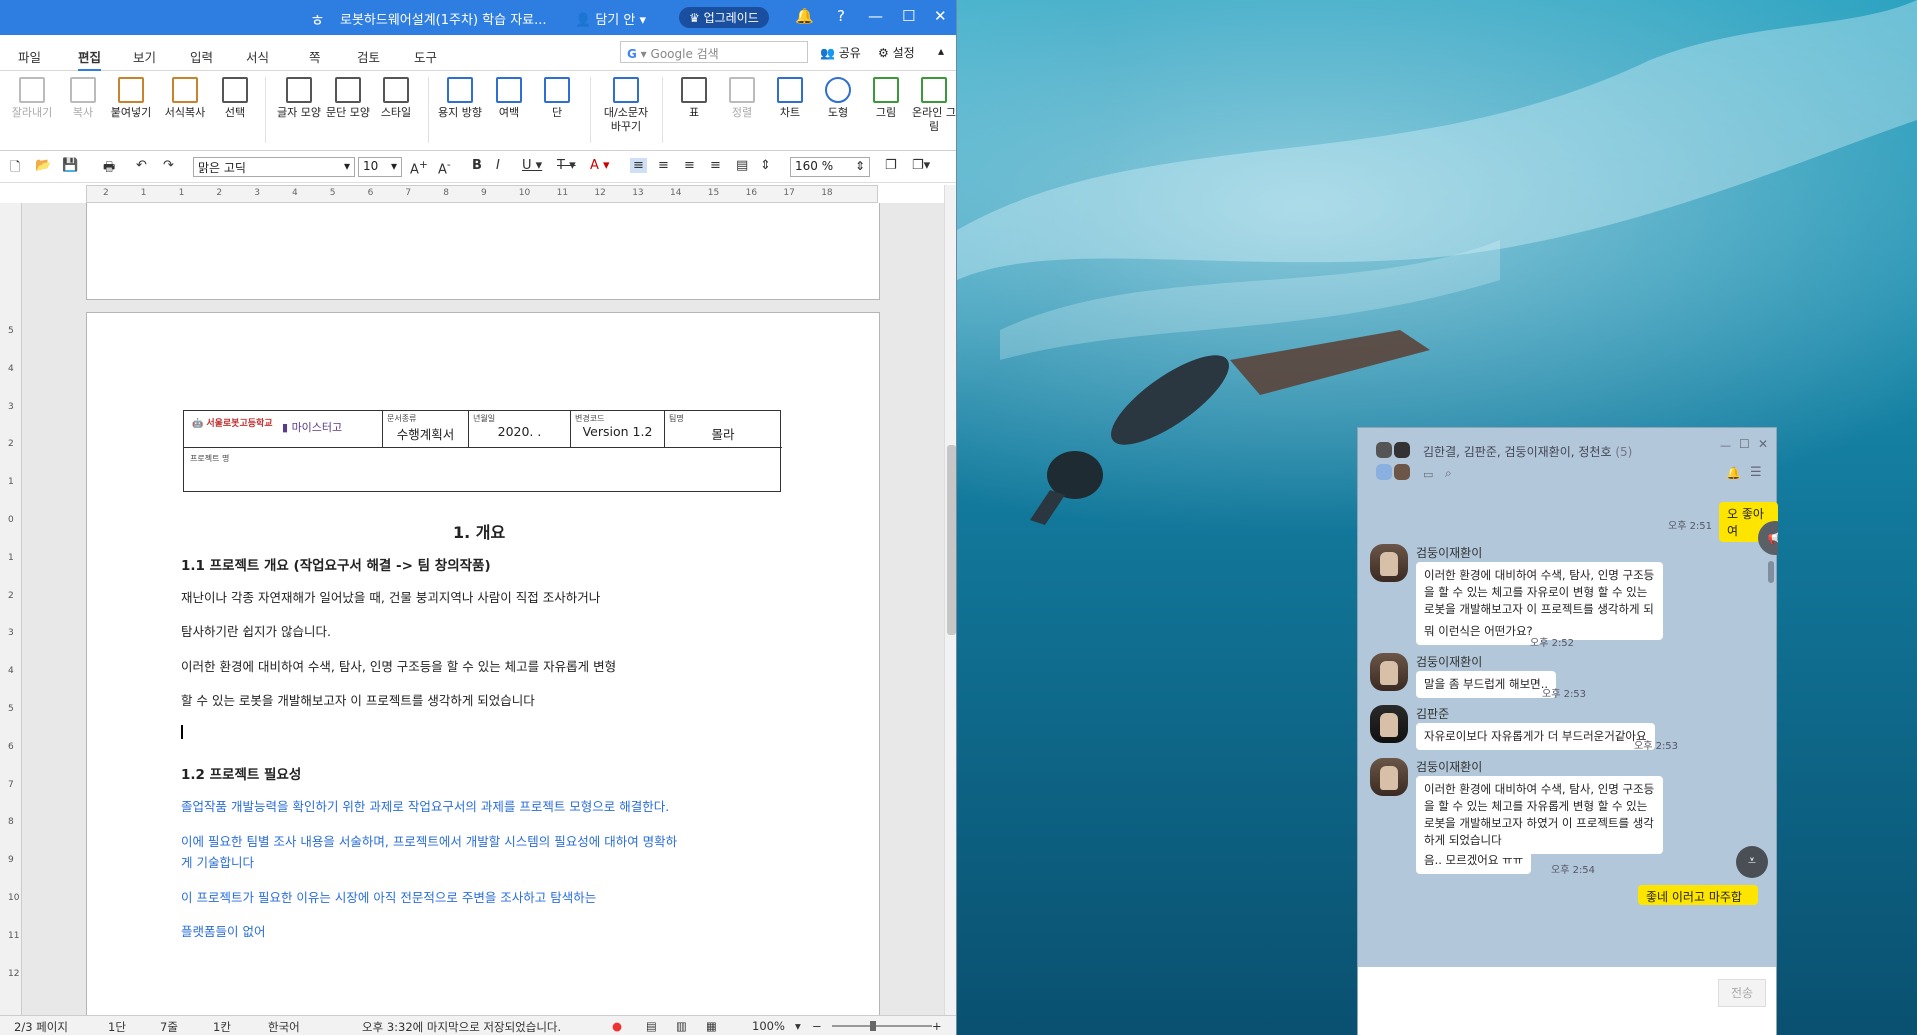 The image size is (1917, 1035). What do you see at coordinates (1752, 862) in the screenshot?
I see `scroll-to-bottom-icon: ⩡` at bounding box center [1752, 862].